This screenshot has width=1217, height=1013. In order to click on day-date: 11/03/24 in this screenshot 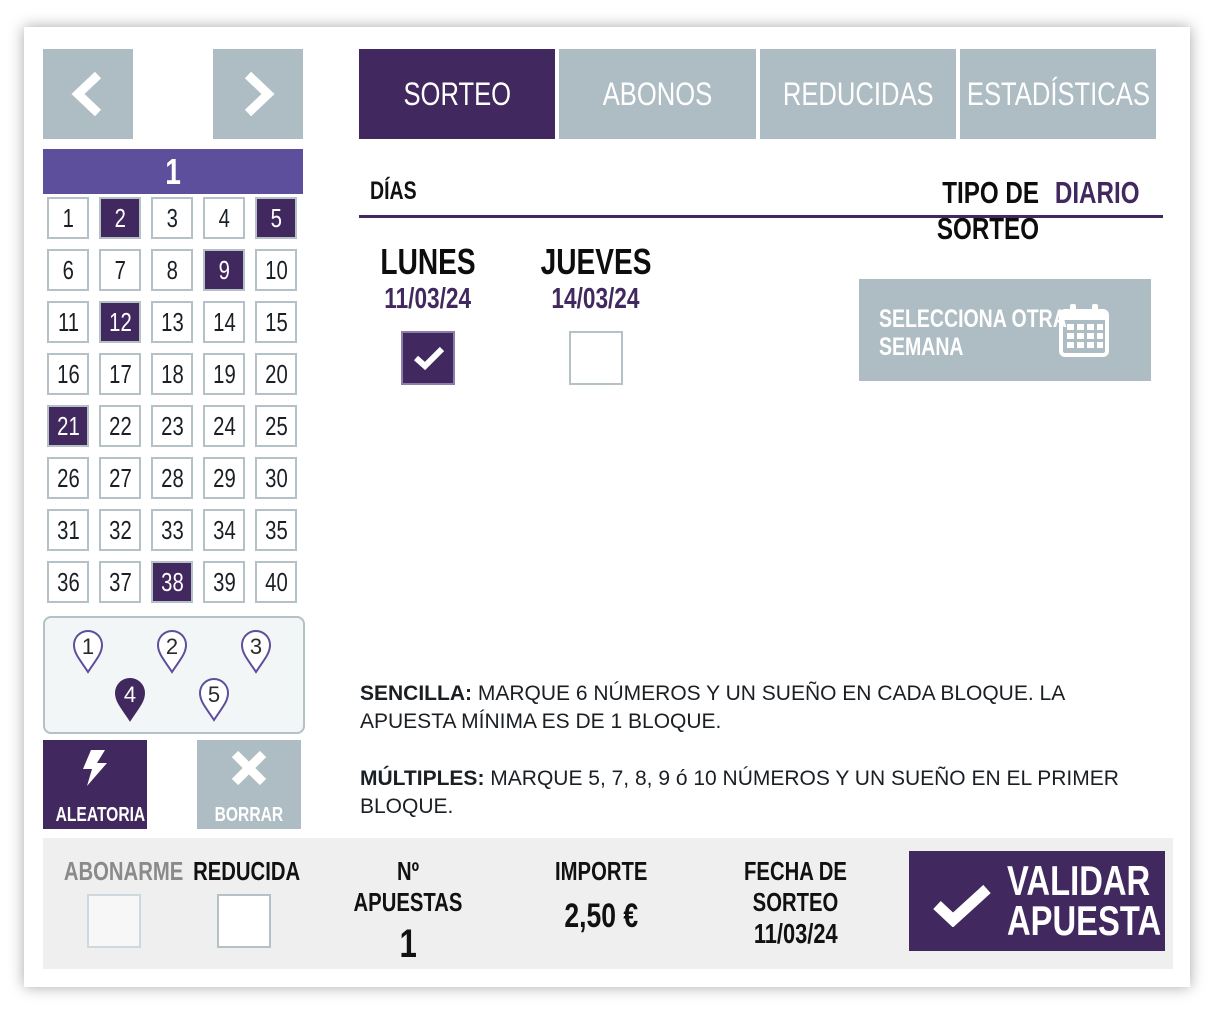, I will do `click(428, 299)`.